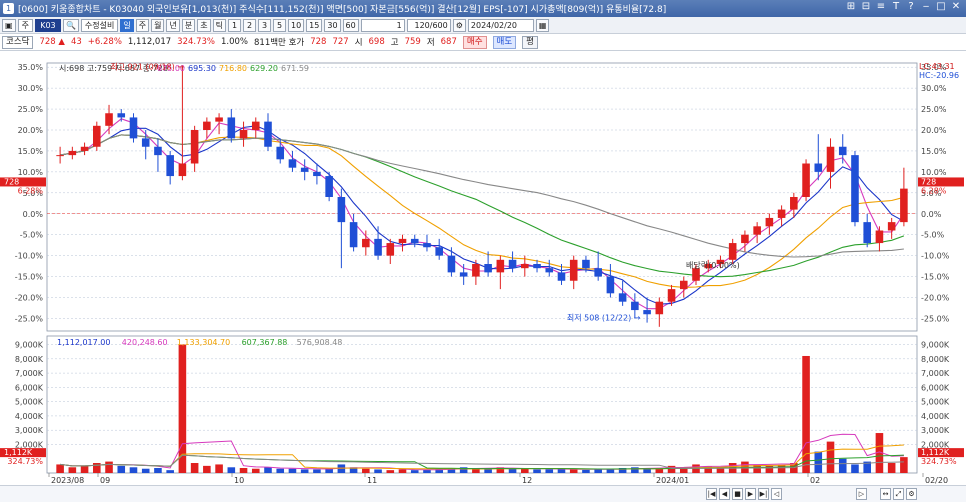 The height and width of the screenshot is (502, 966). Describe the element at coordinates (31, 172) in the screenshot. I see `price-tick-left: 10.0%` at that location.